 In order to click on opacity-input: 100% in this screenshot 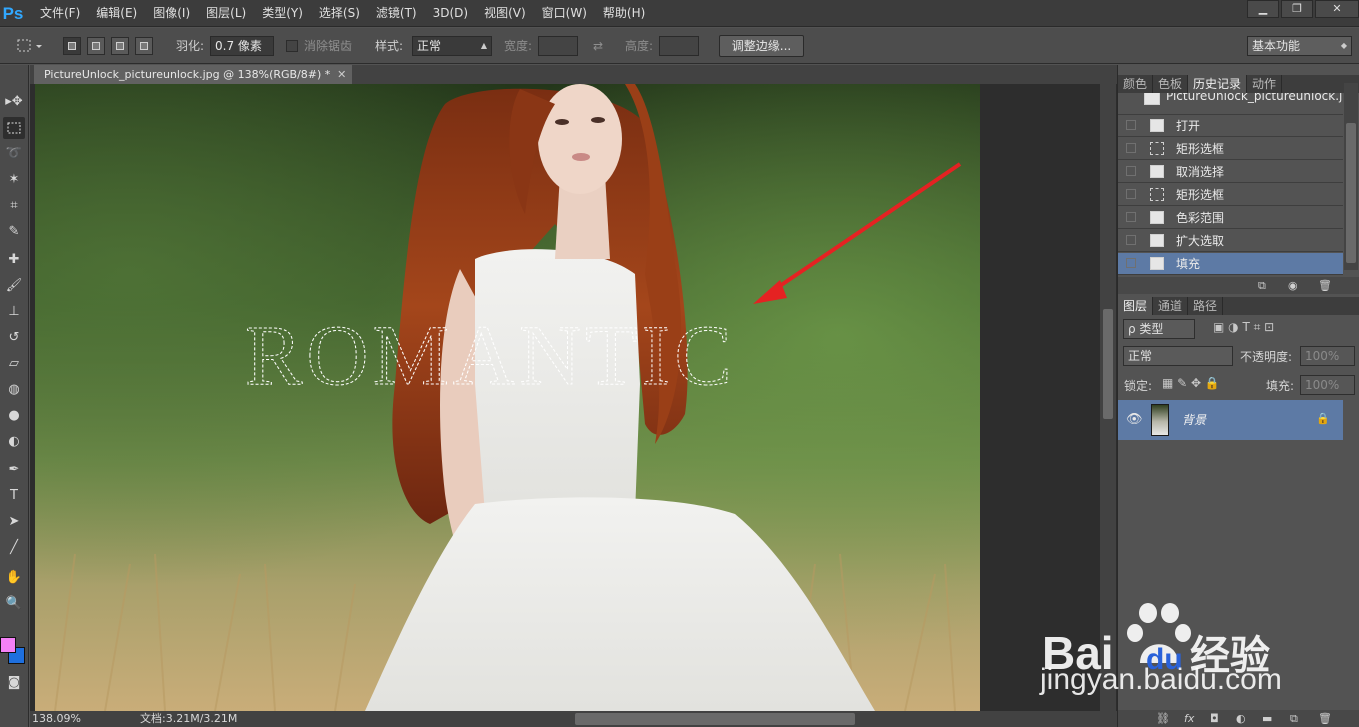, I will do `click(1327, 356)`.